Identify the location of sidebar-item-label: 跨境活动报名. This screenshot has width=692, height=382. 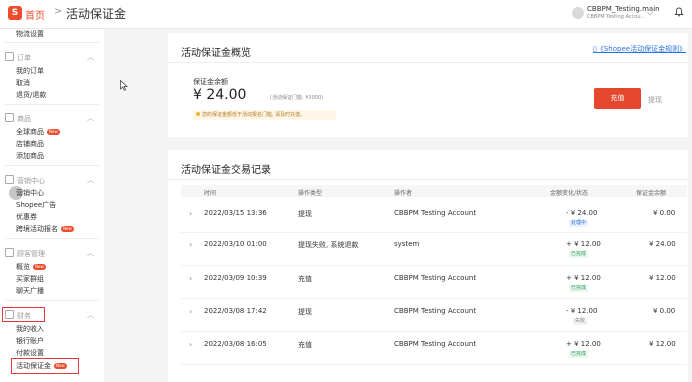
(37, 229).